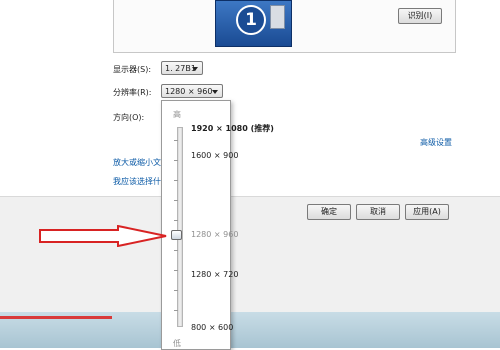 Image resolution: width=500 pixels, height=350 pixels. I want to click on resolution-select: 1280 × 960, so click(192, 91).